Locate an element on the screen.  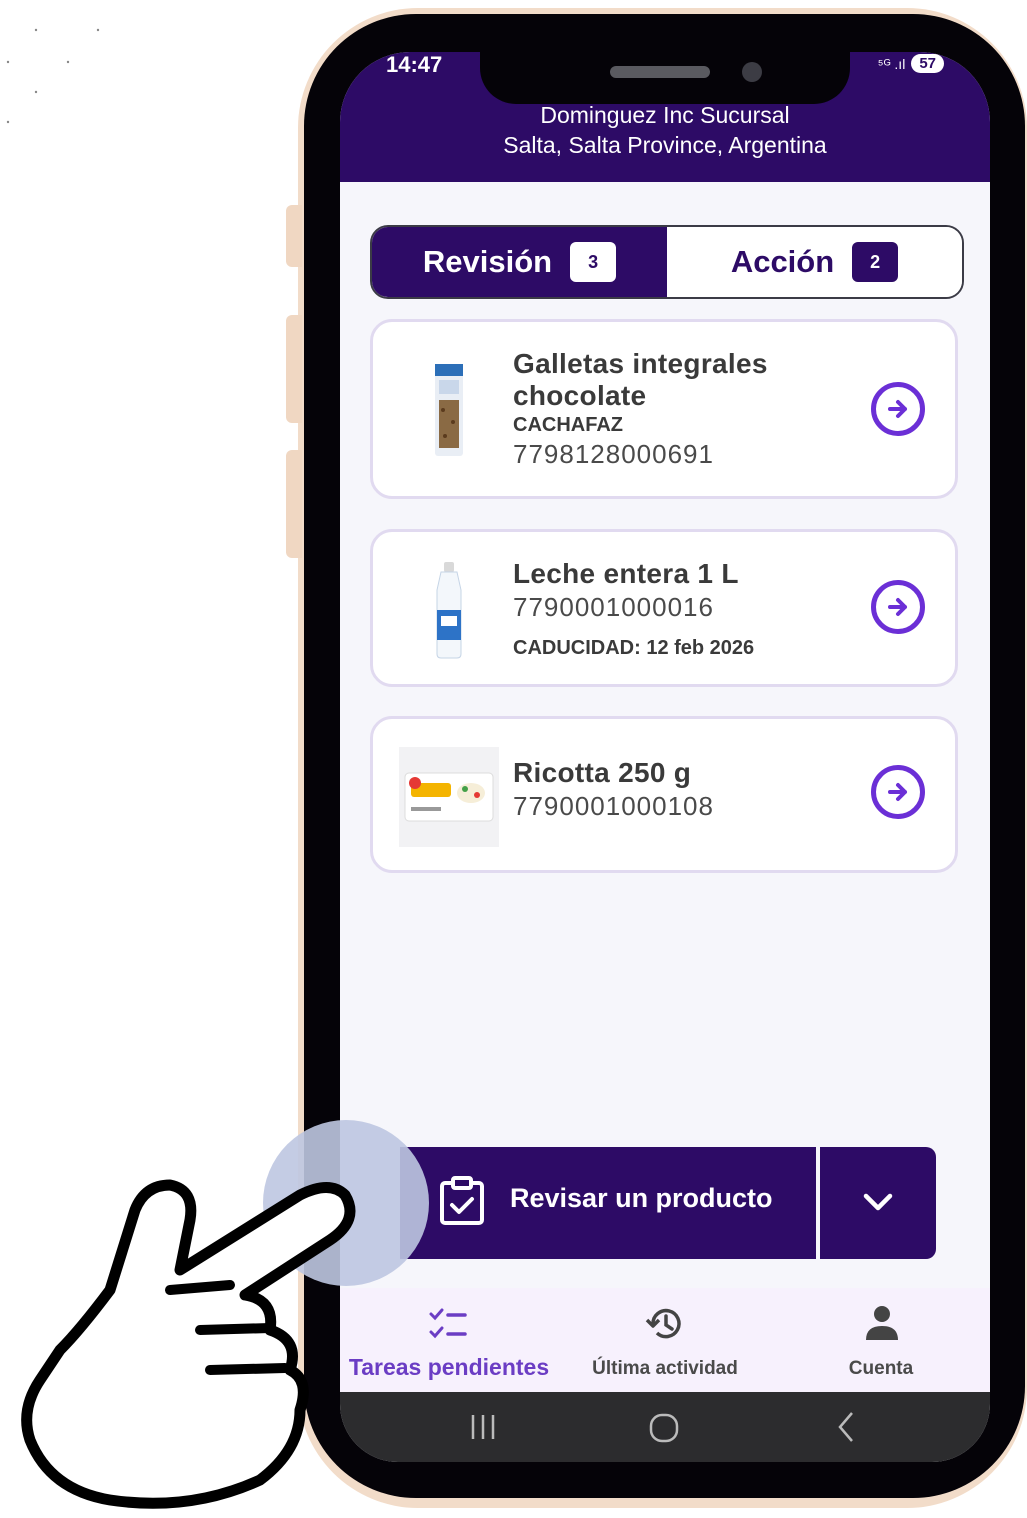
decorative-dots is located at coordinates (53, 76).